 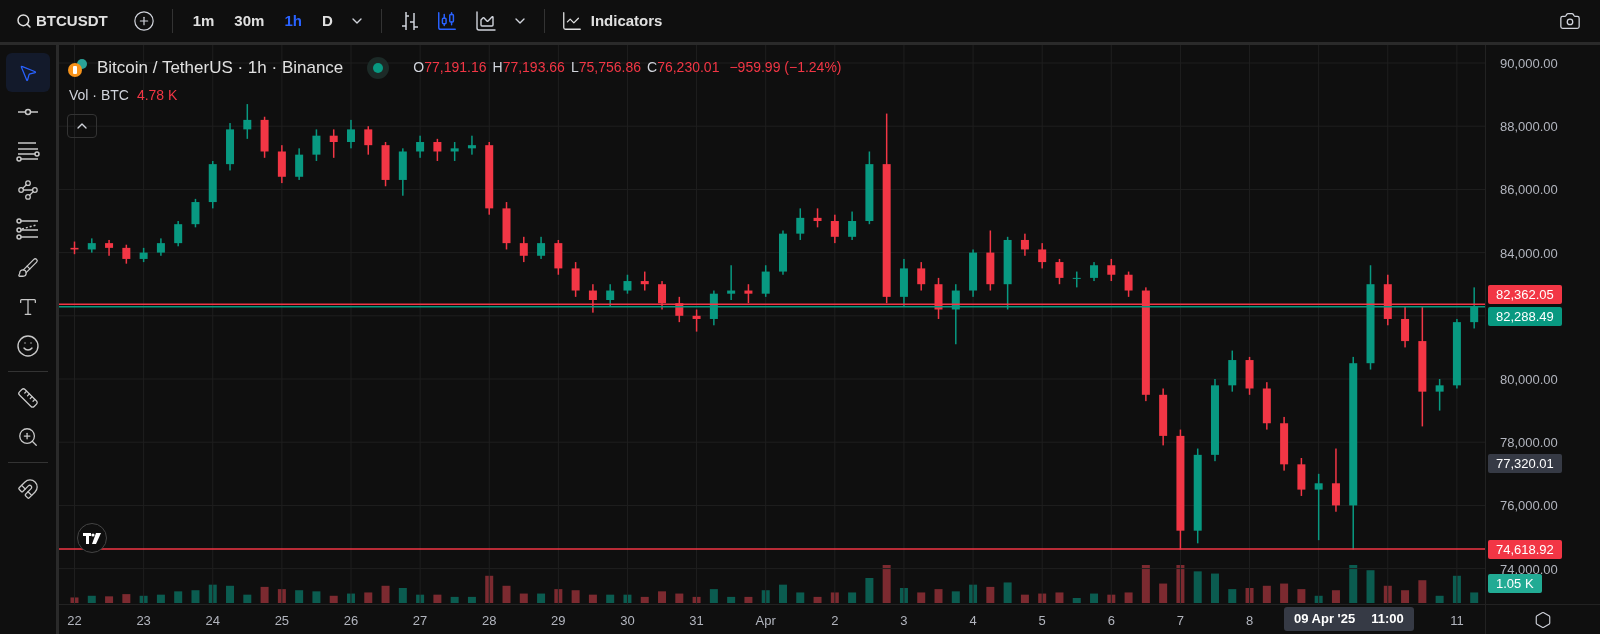 What do you see at coordinates (1570, 21) in the screenshot?
I see `camera-icon` at bounding box center [1570, 21].